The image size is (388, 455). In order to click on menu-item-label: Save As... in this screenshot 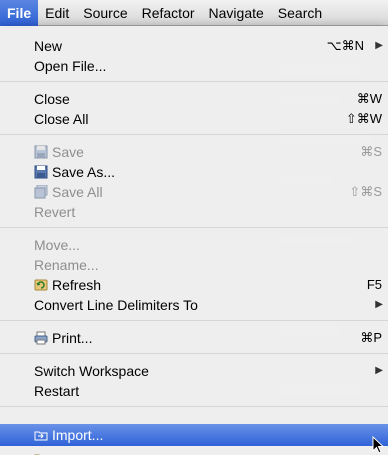, I will do `click(84, 172)`.